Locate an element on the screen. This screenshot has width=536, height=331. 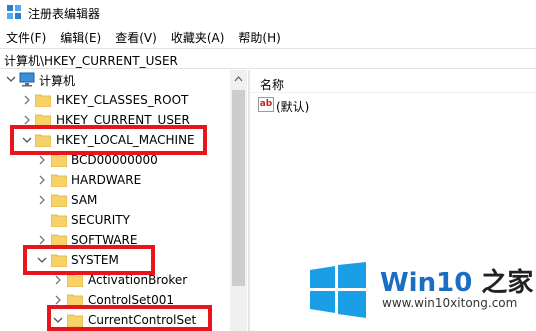
highlight-box-system is located at coordinates (89, 260).